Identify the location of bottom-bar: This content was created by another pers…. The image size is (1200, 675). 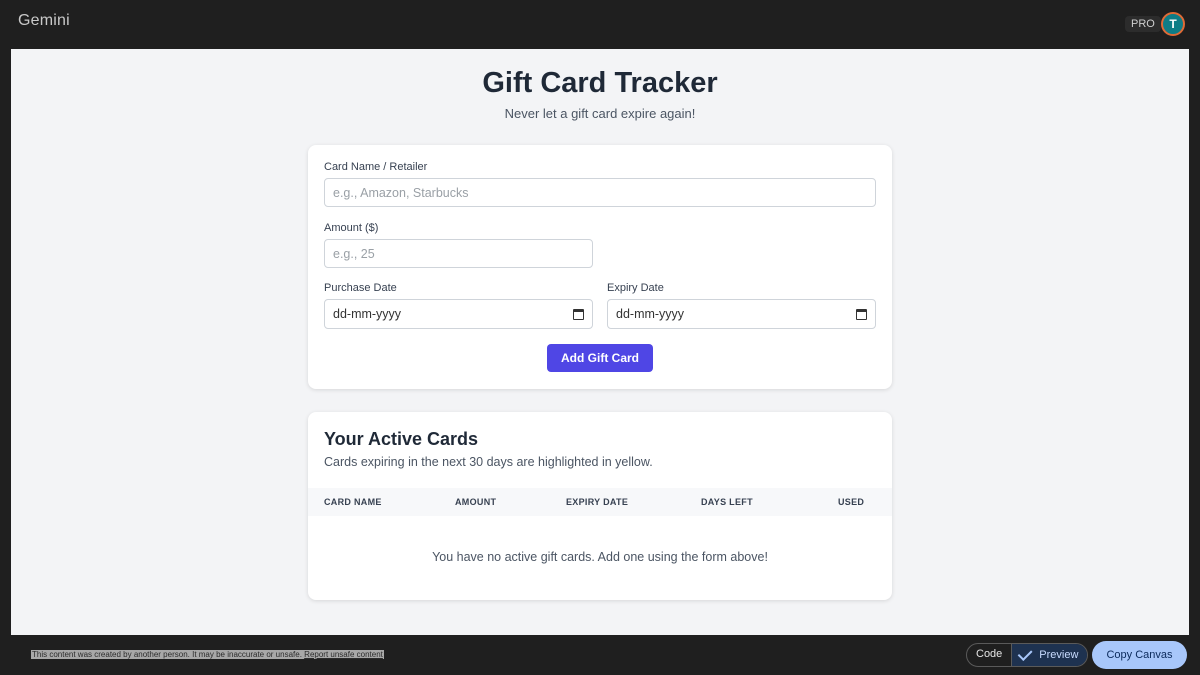
(600, 655).